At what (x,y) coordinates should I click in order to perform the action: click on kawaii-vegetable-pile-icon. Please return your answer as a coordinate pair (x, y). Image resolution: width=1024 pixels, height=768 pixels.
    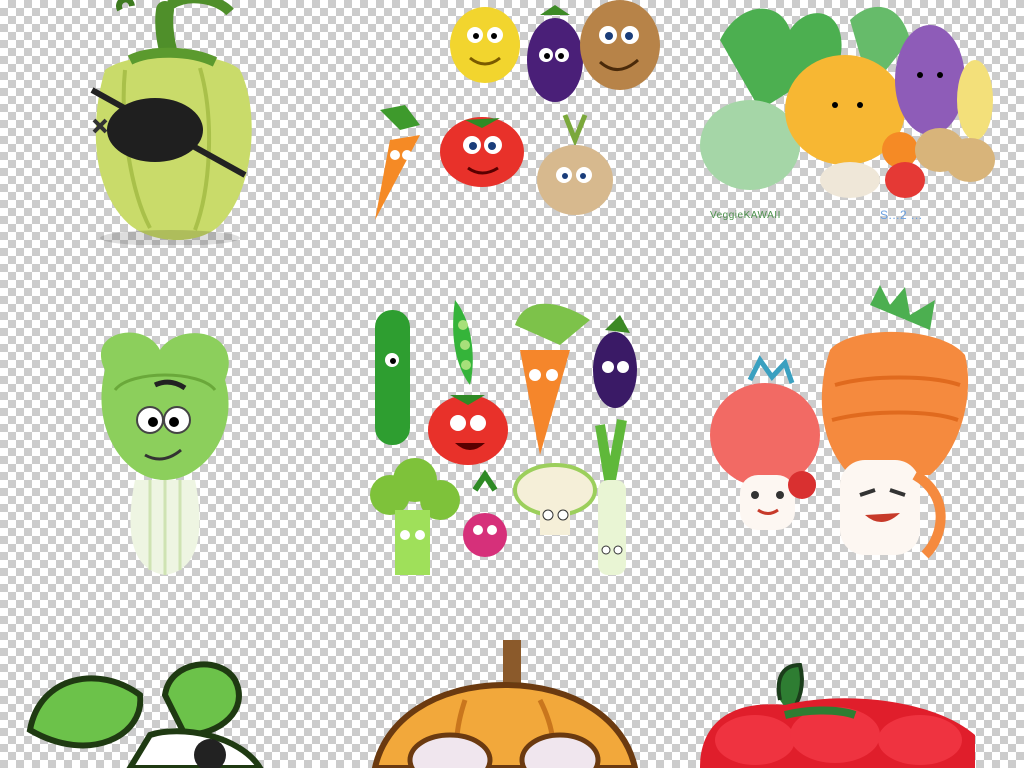
    Looking at the image, I should click on (847, 102).